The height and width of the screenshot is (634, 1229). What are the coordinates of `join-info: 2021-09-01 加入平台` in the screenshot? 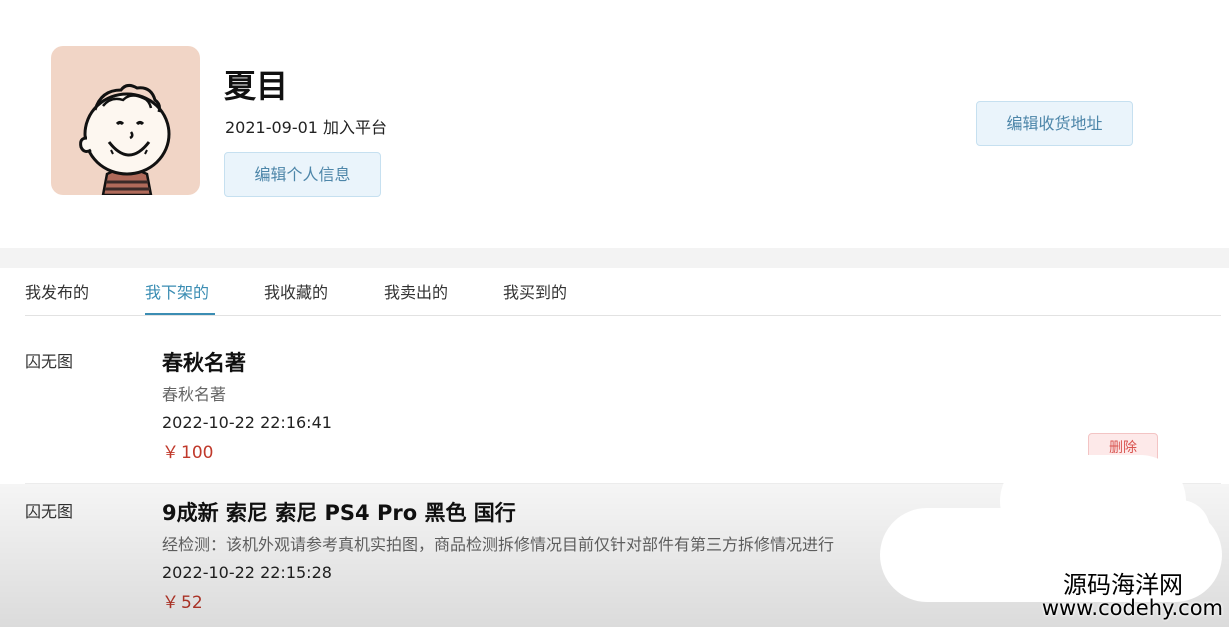 It's located at (308, 128).